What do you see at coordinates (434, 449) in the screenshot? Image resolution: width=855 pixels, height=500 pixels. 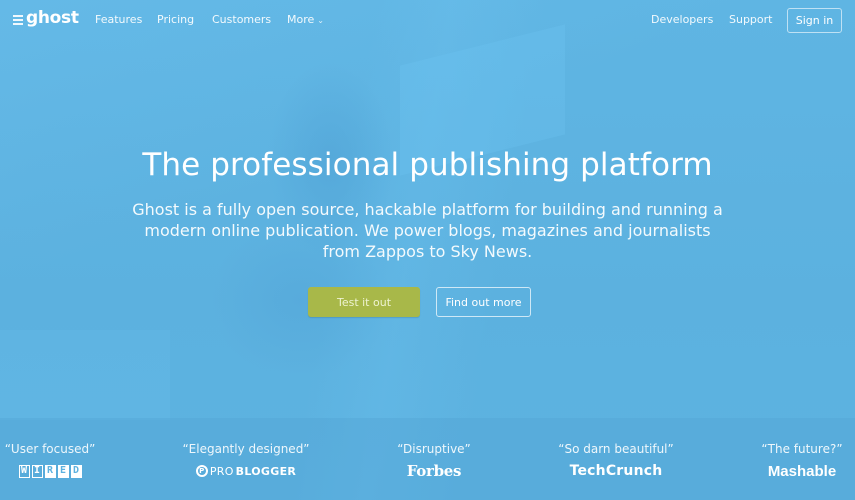 I see `testimonial-quote: “Disruptive”` at bounding box center [434, 449].